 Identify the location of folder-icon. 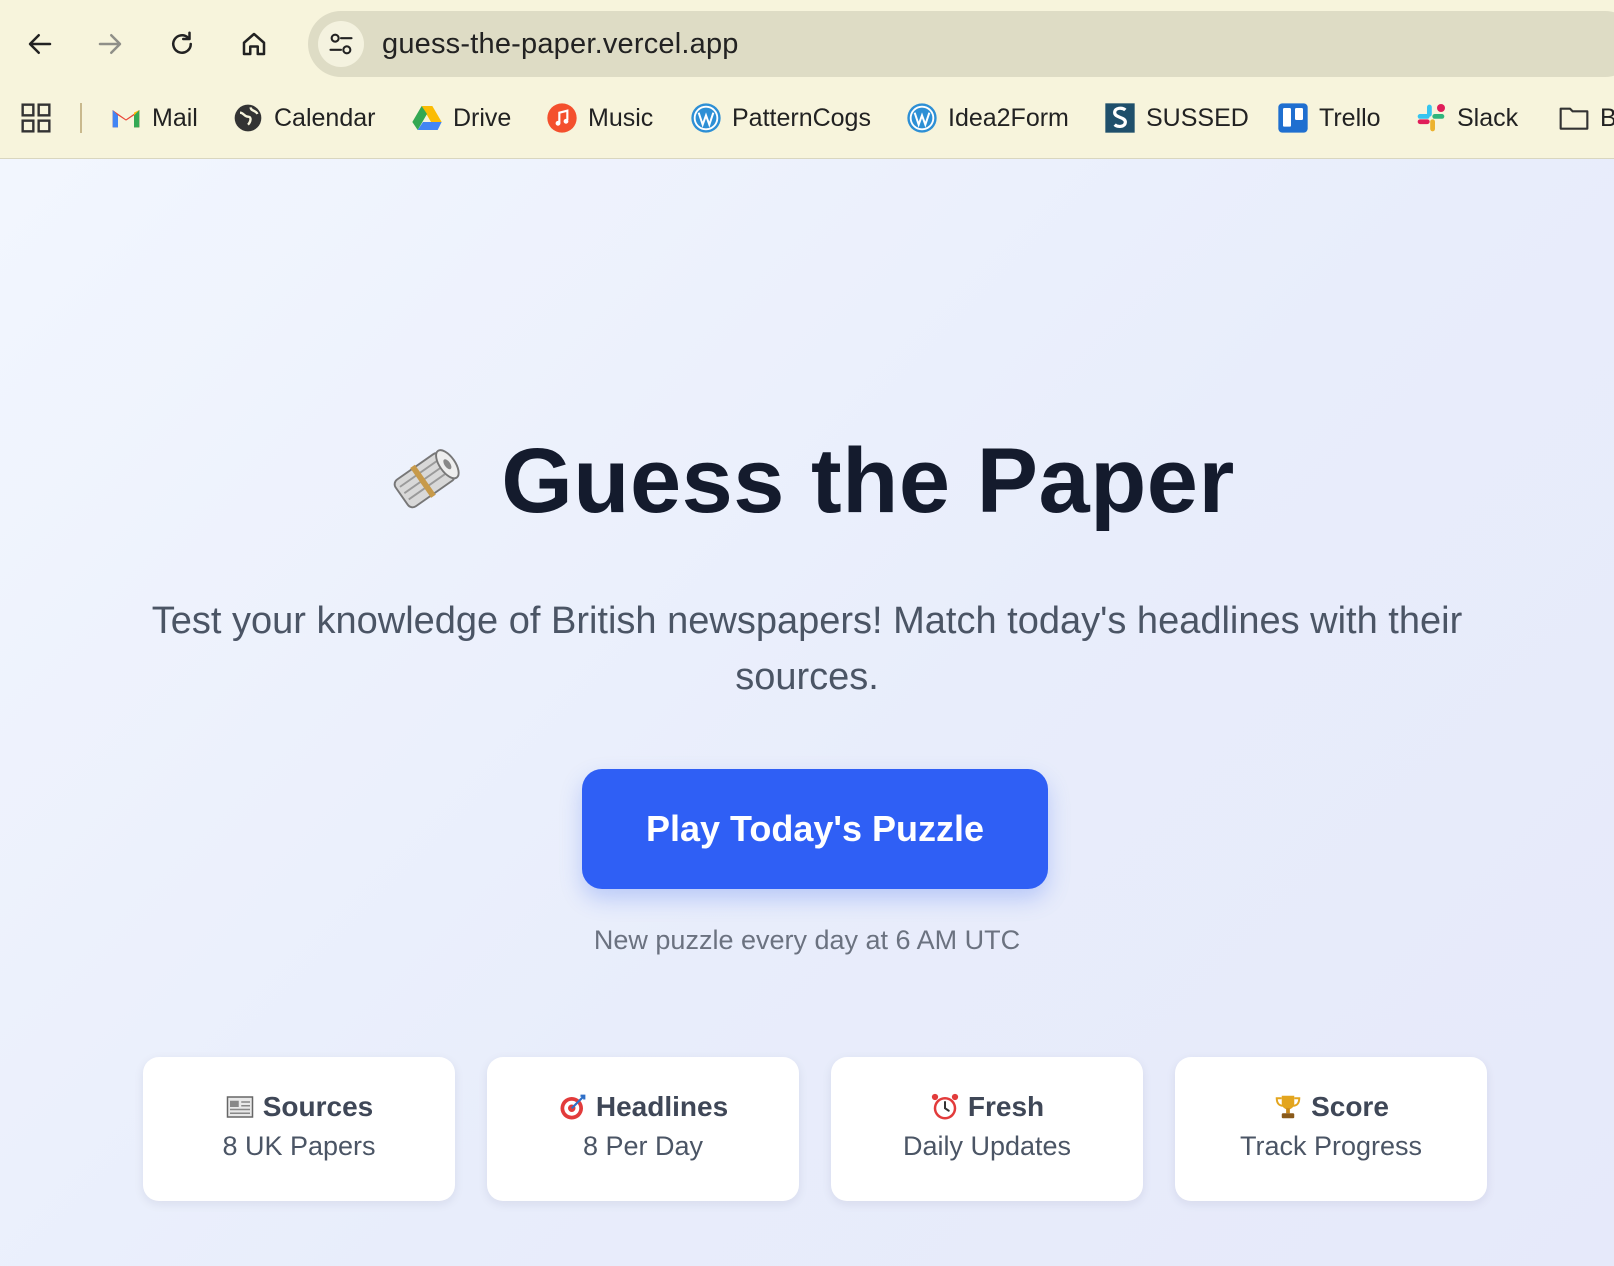
(1574, 118).